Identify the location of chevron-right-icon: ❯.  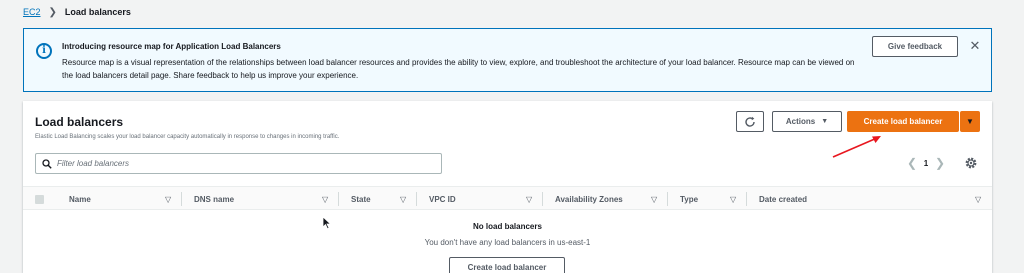
(52, 12).